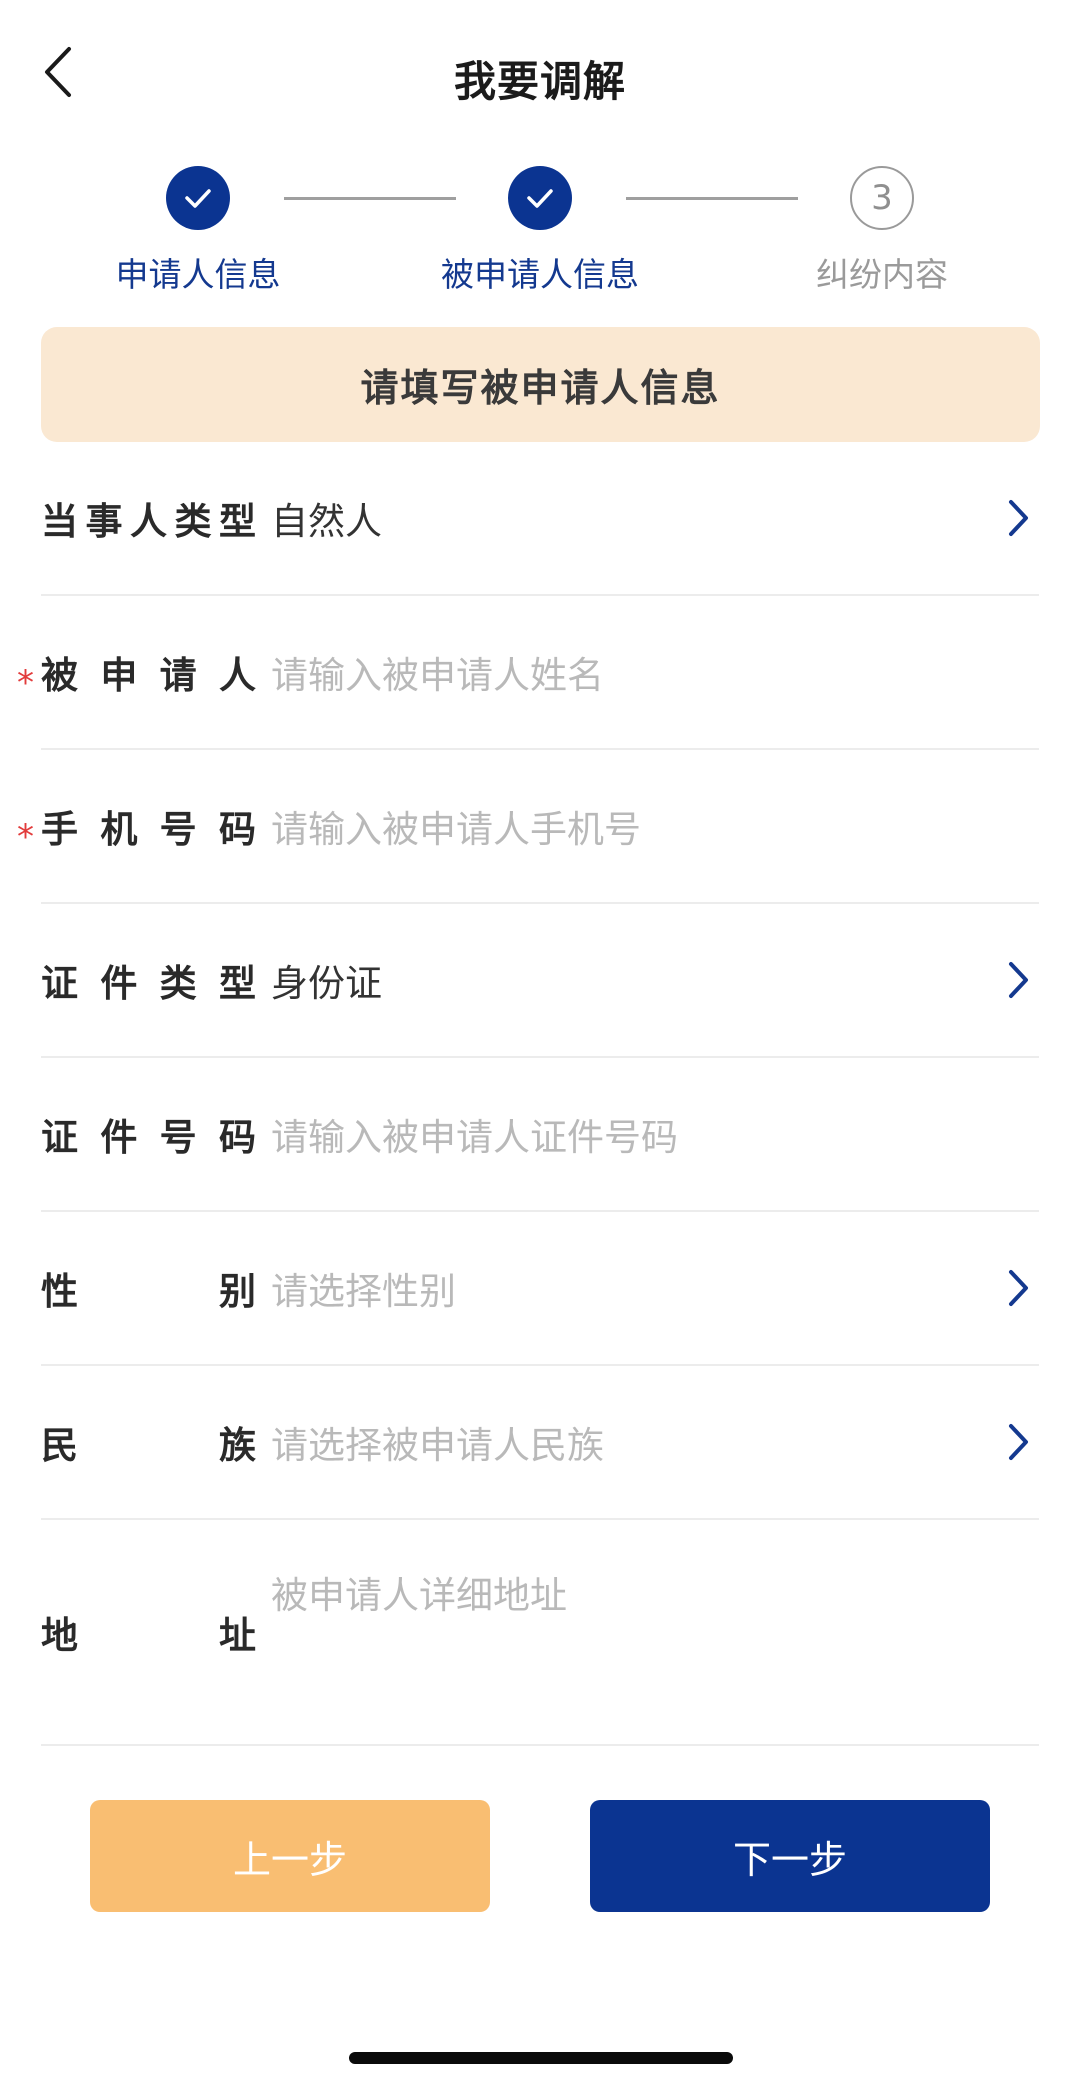 This screenshot has height=2089, width=1080. What do you see at coordinates (437, 1442) in the screenshot?
I see `ethnicity-select: 请选择被申请人民族` at bounding box center [437, 1442].